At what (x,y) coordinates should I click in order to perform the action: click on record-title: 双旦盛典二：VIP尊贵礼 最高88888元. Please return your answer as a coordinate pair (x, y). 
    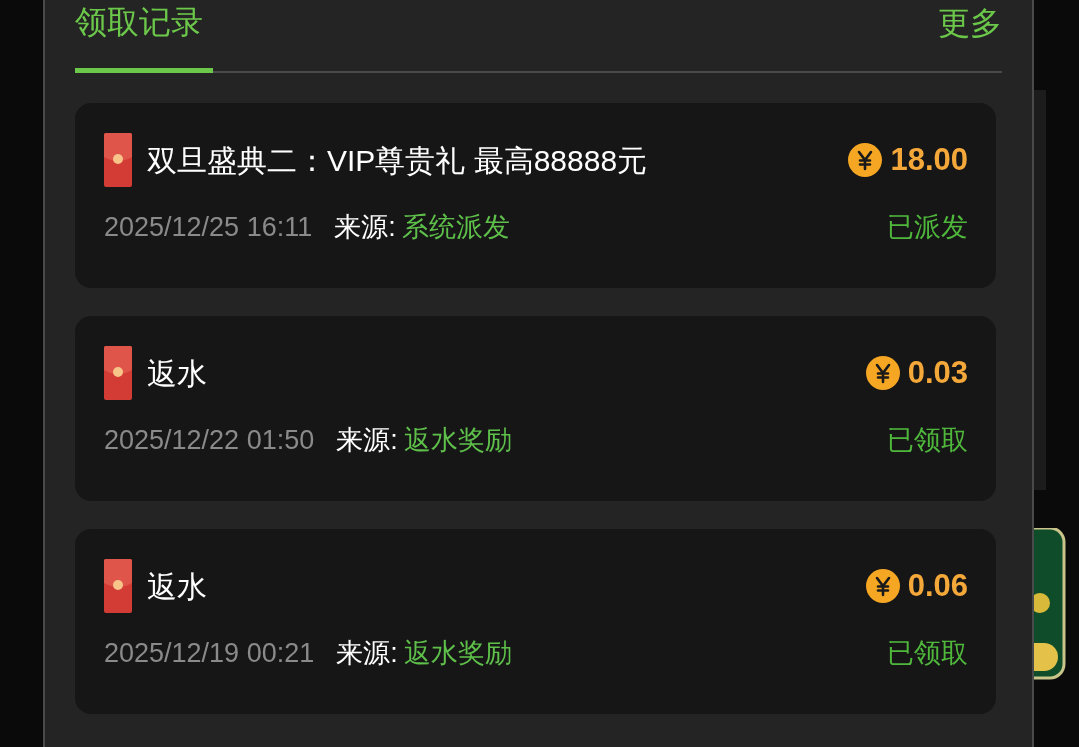
    Looking at the image, I should click on (397, 160).